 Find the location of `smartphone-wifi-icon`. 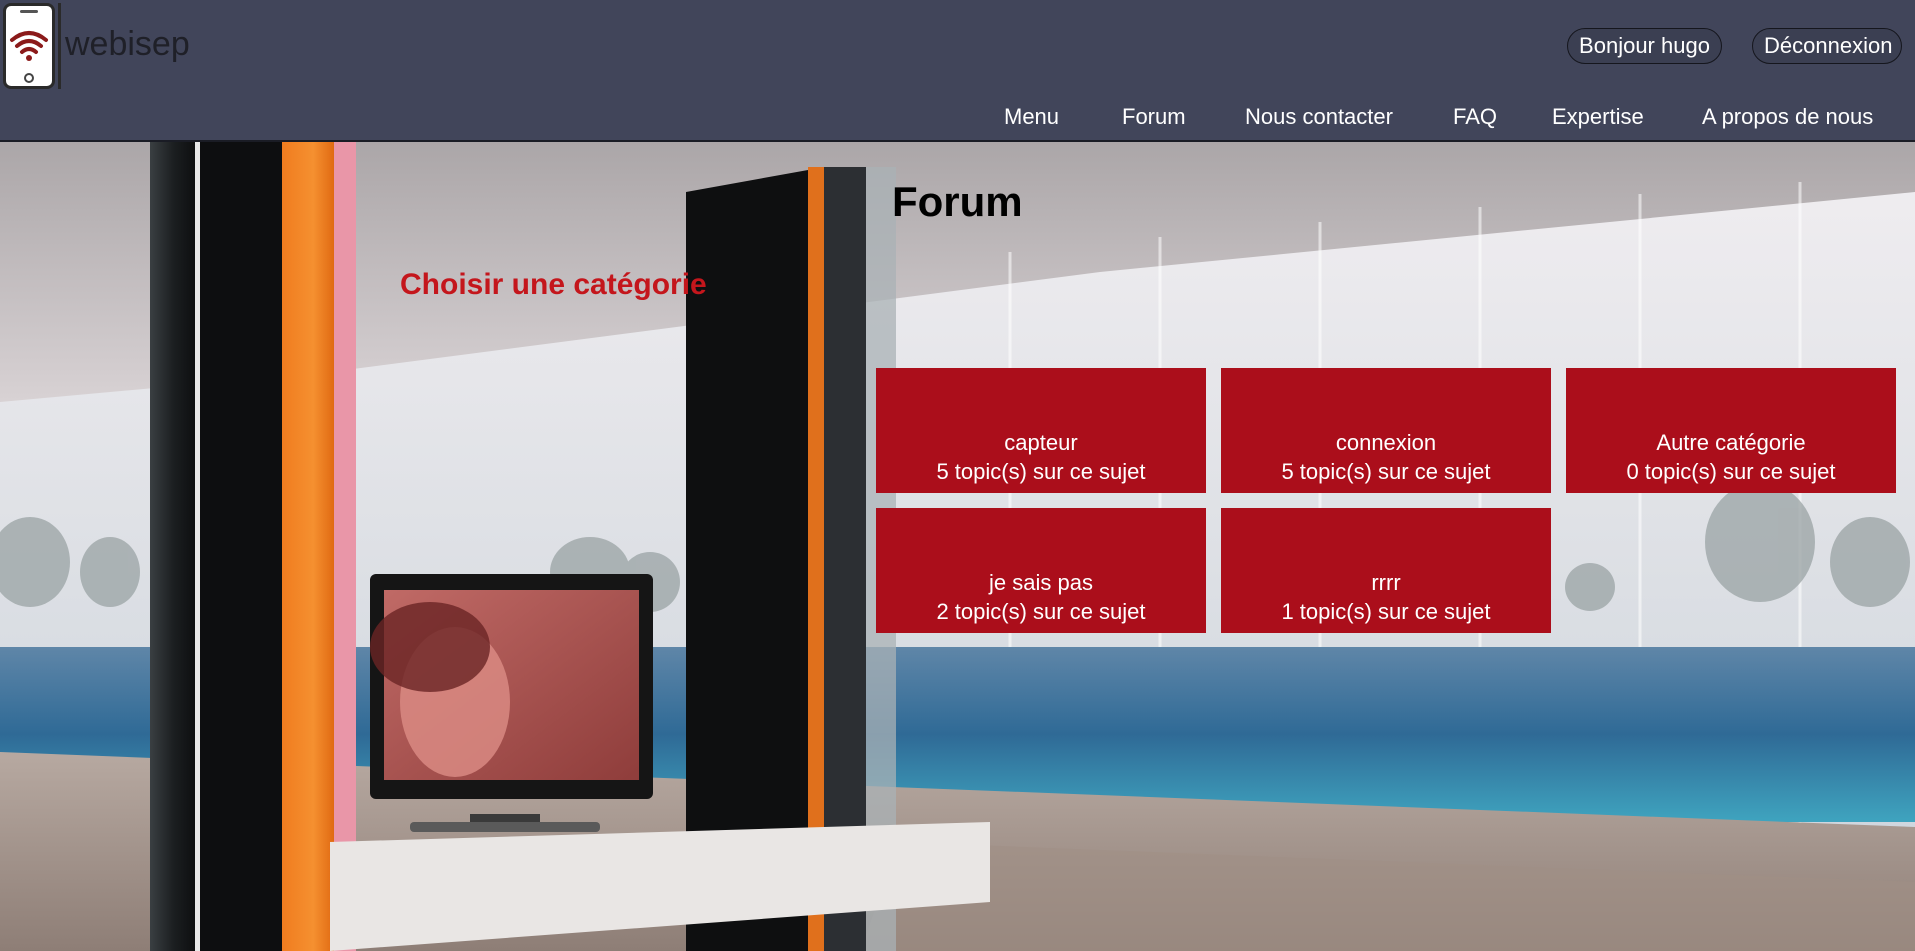

smartphone-wifi-icon is located at coordinates (29, 46).